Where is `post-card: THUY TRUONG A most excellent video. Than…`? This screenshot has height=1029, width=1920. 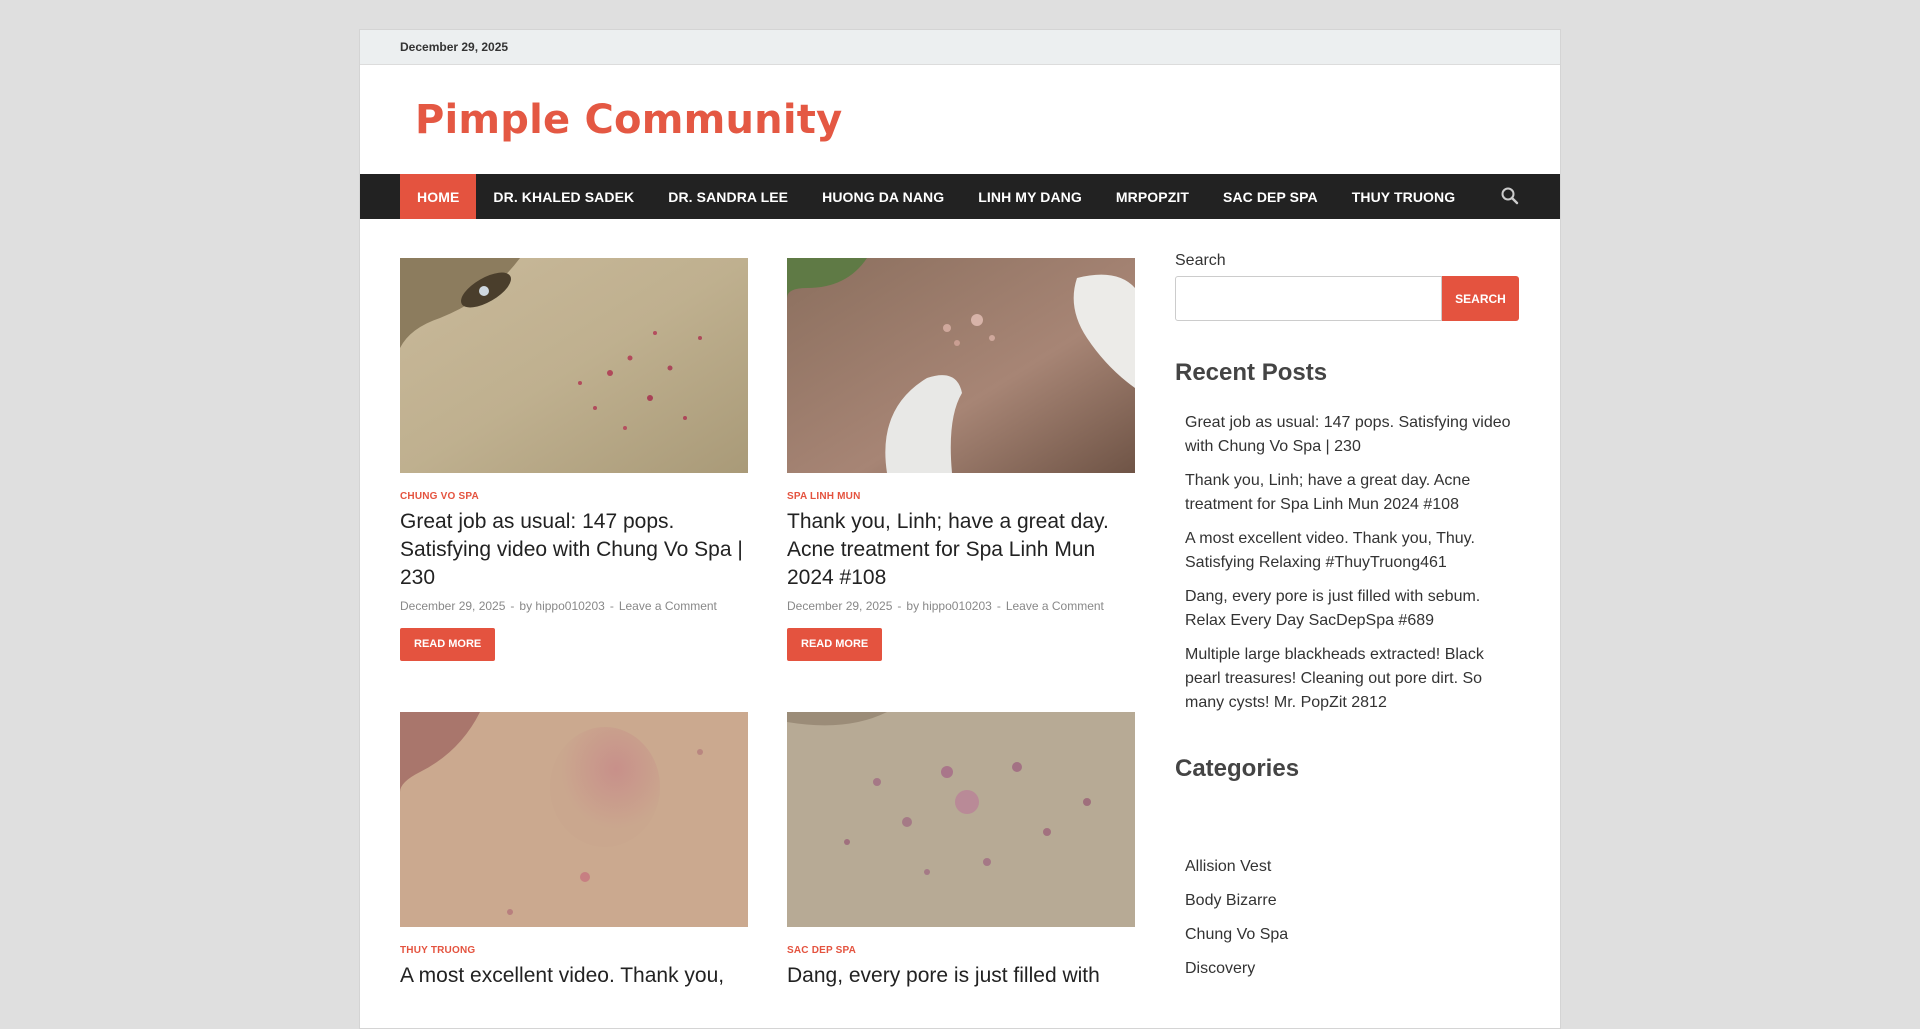 post-card: THUY TRUONG A most excellent video. Than… is located at coordinates (574, 851).